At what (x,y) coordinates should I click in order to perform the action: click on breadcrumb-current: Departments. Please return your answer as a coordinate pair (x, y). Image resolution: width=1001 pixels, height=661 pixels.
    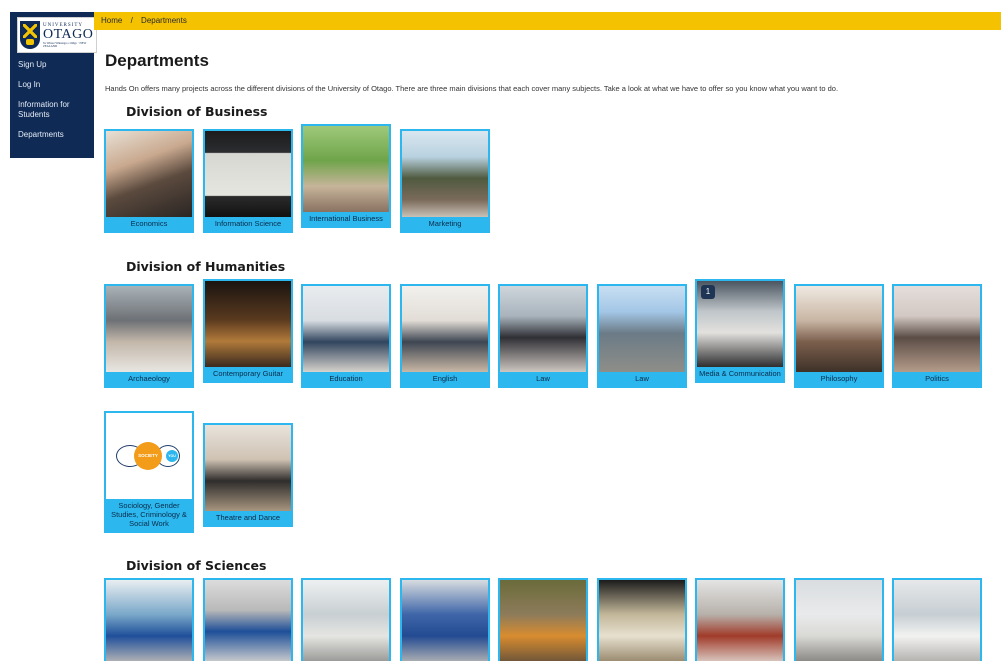
    Looking at the image, I should click on (164, 20).